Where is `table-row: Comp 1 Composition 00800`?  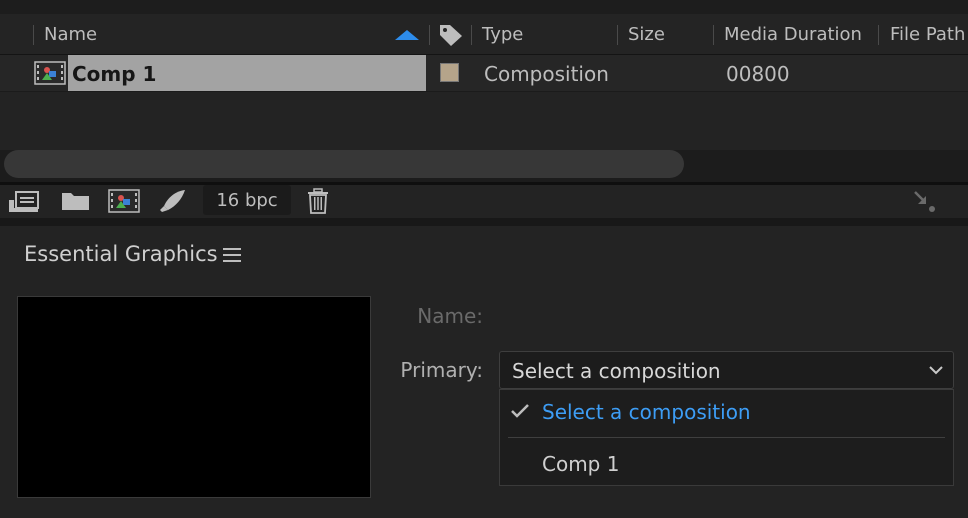 table-row: Comp 1 Composition 00800 is located at coordinates (484, 73).